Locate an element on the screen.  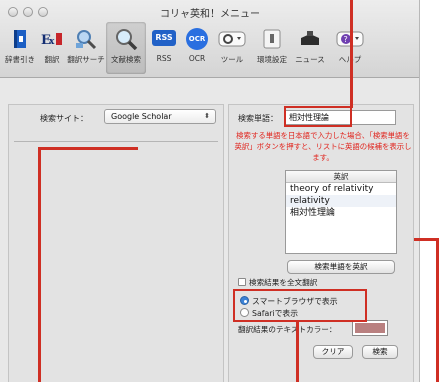
annotation-line-left-h is located at coordinates (88, 148).